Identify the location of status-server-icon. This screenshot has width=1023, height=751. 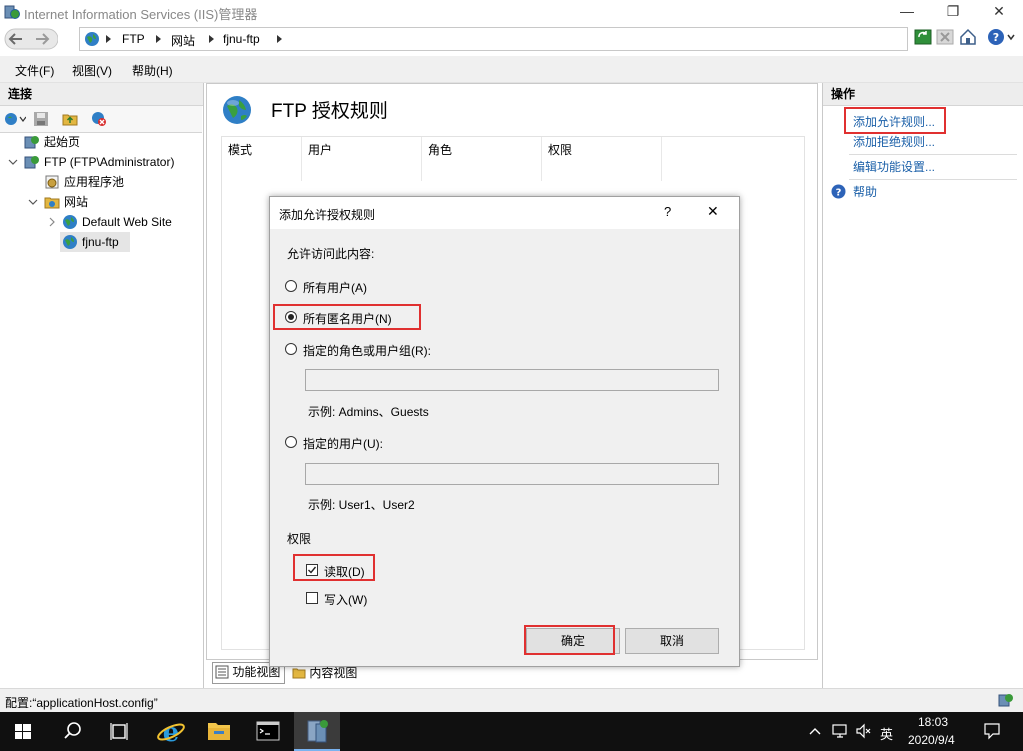
(1006, 700).